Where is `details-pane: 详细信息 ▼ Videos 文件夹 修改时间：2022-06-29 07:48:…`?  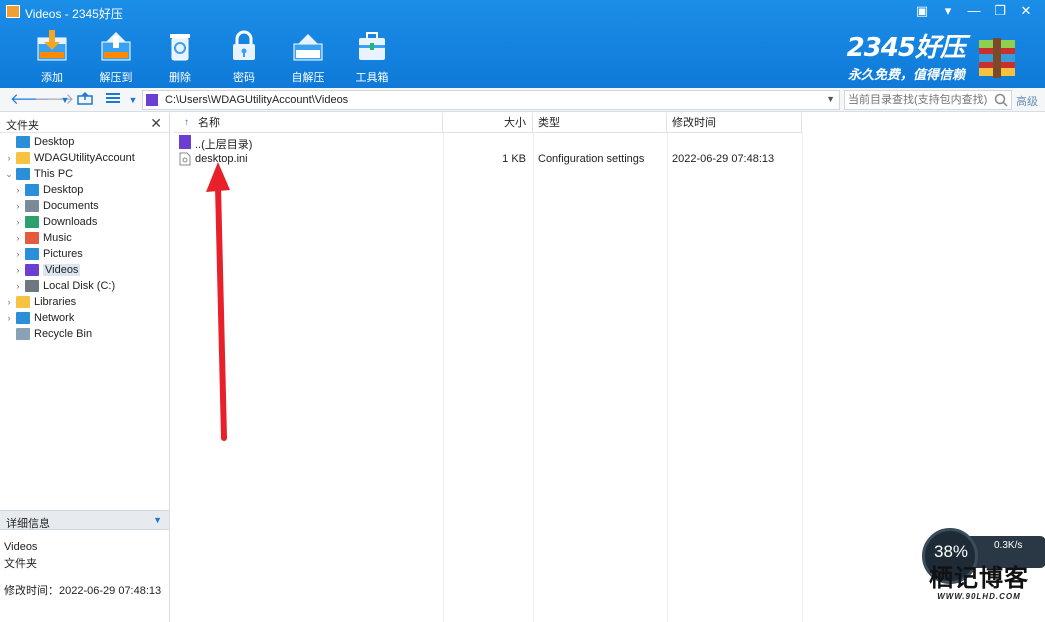
details-pane: 详细信息 ▼ Videos 文件夹 修改时间：2022-06-29 07:48:… is located at coordinates (84, 566).